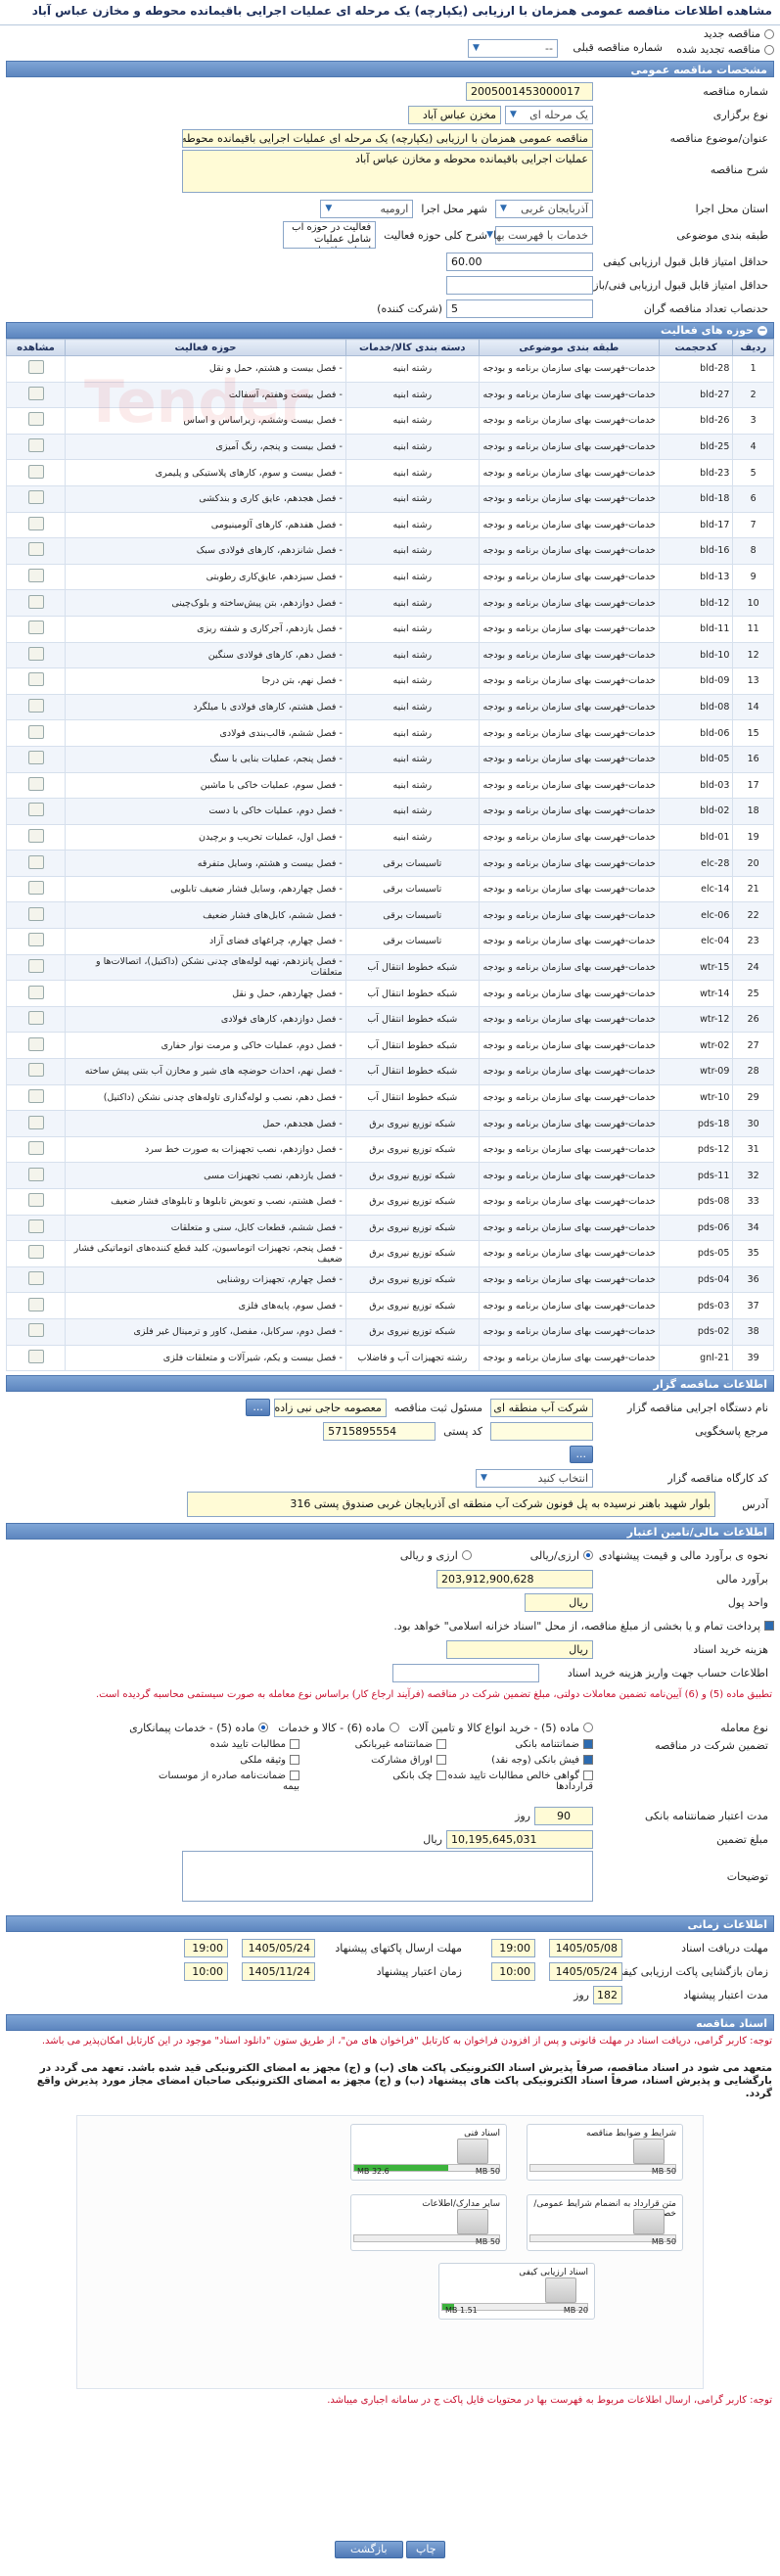 The width and height of the screenshot is (780, 2576). What do you see at coordinates (541, 1408) in the screenshot?
I see `org-name-field: شرکت آب منطقه ای استان` at bounding box center [541, 1408].